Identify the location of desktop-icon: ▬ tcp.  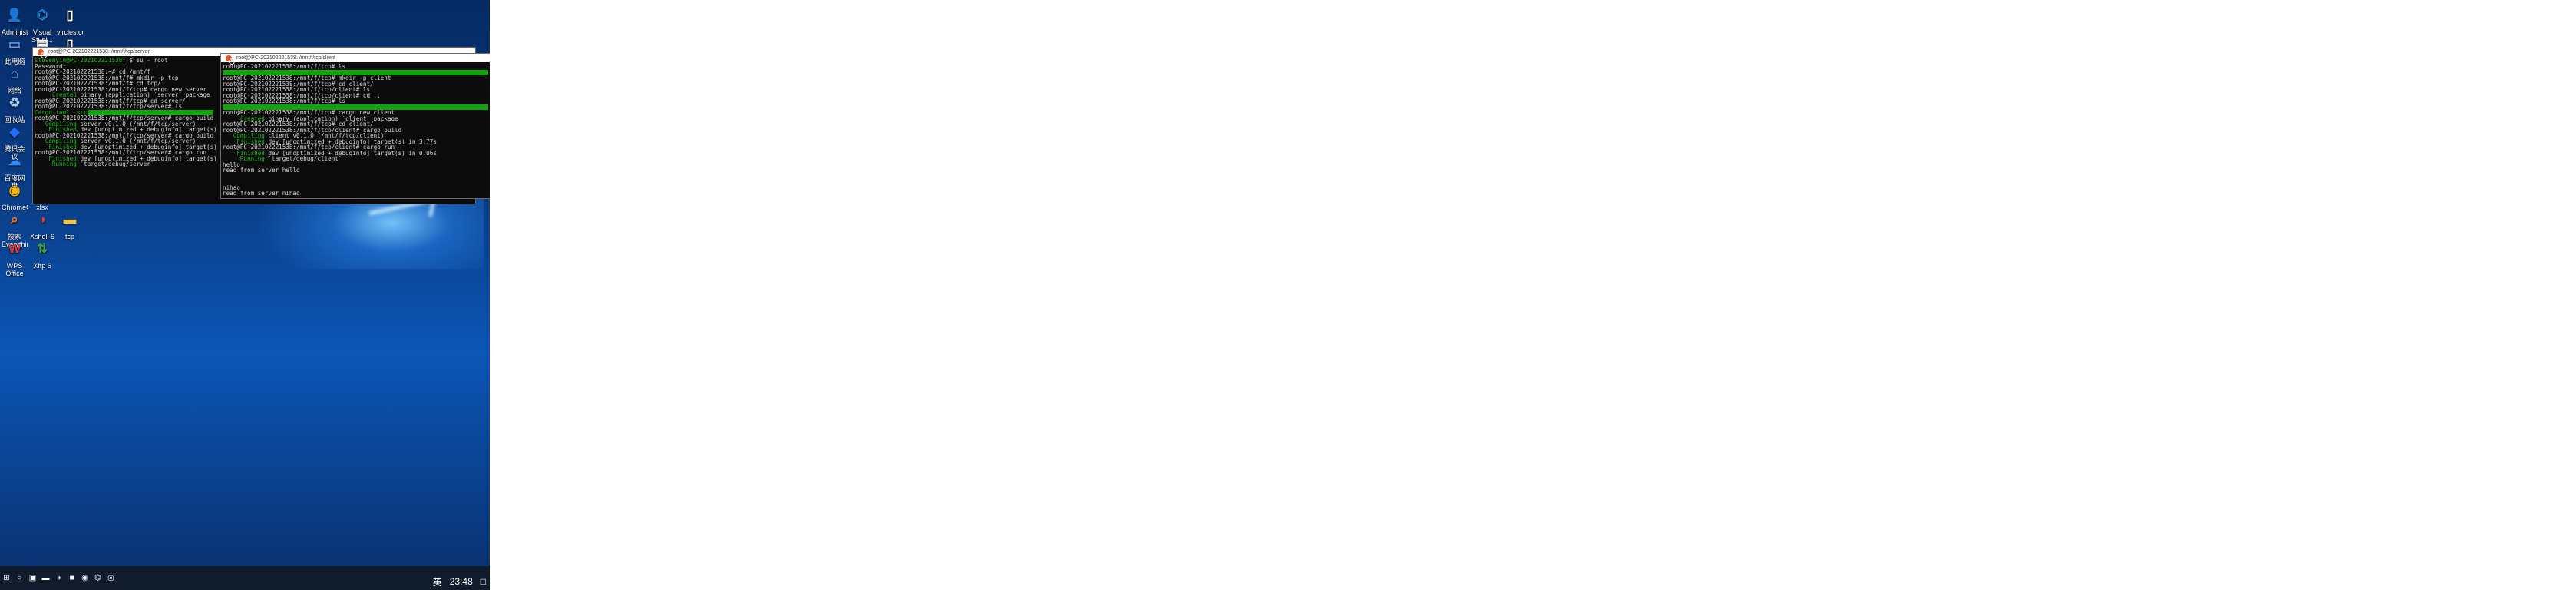
(70, 224).